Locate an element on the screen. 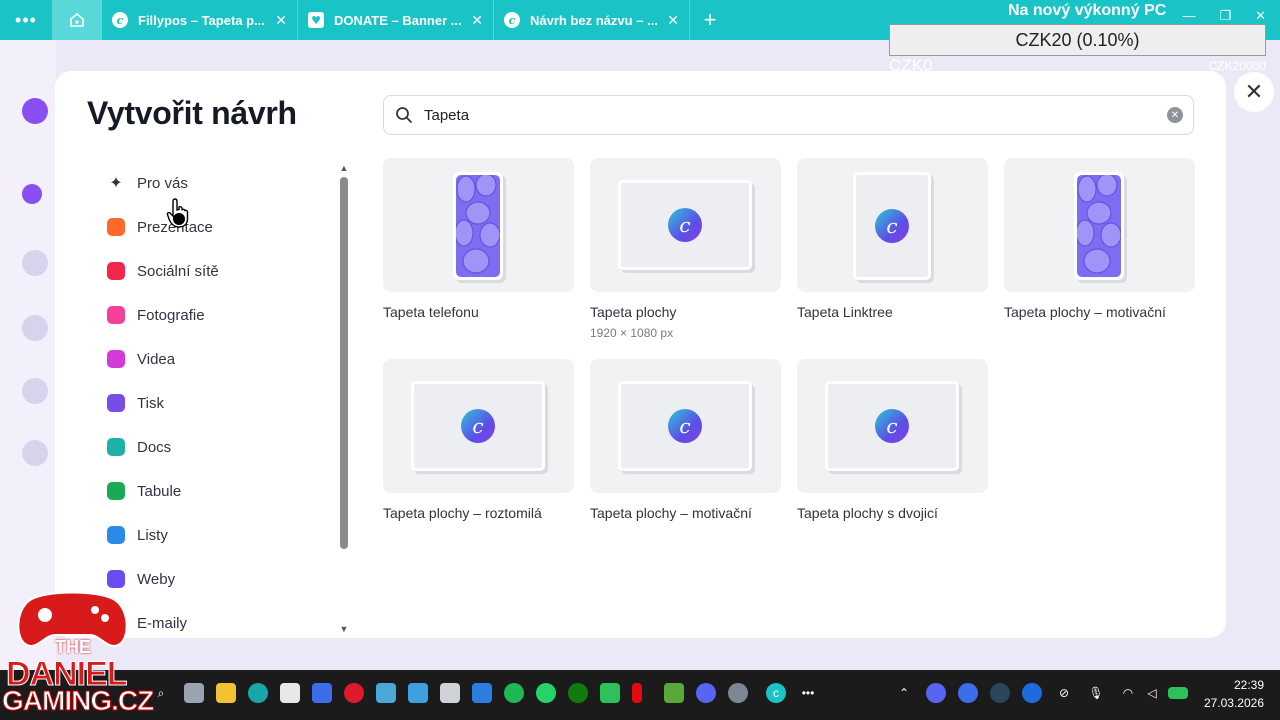  watermark-text: GAMING.CZ is located at coordinates (77, 701).